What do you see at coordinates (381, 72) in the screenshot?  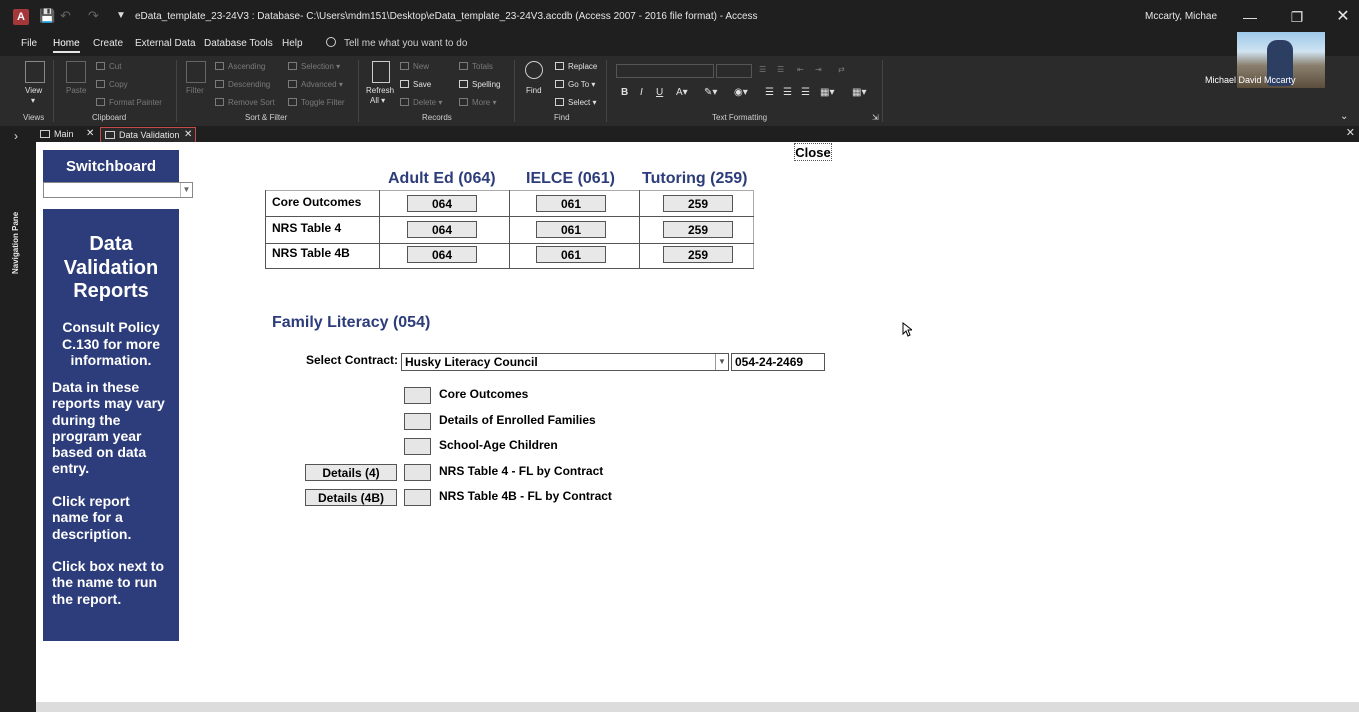 I see `refresh-icon` at bounding box center [381, 72].